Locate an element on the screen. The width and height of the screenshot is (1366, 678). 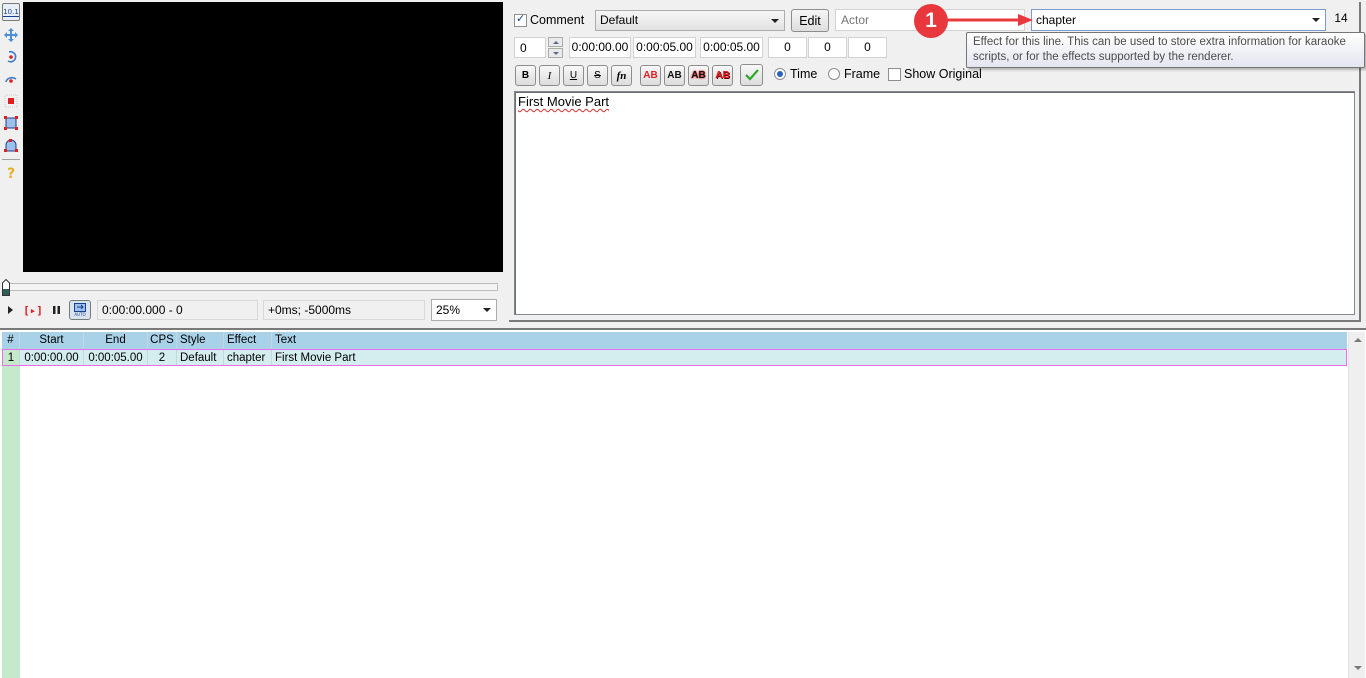
annotation-badge: 1 is located at coordinates (931, 21).